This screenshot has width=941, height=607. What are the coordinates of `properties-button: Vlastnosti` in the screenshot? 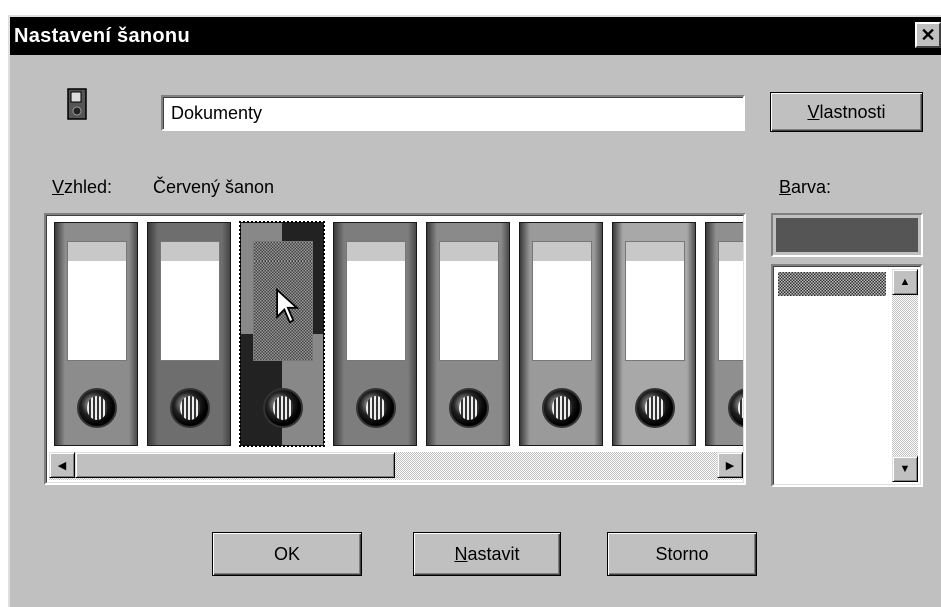 It's located at (846, 112).